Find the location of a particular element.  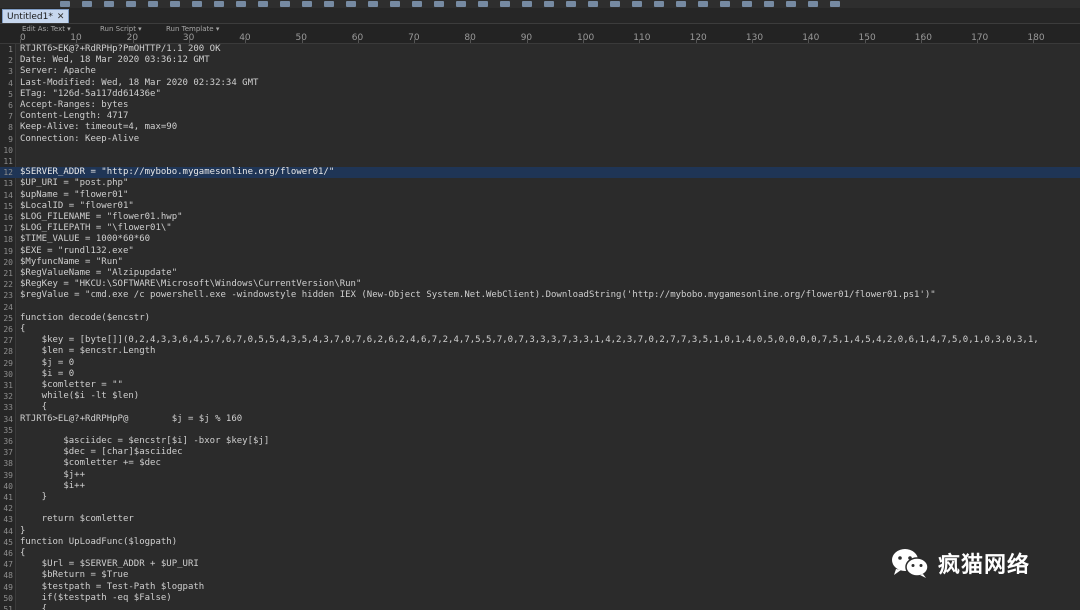

code-line: 49 $testpath = Test-Path $logpath is located at coordinates (540, 587).